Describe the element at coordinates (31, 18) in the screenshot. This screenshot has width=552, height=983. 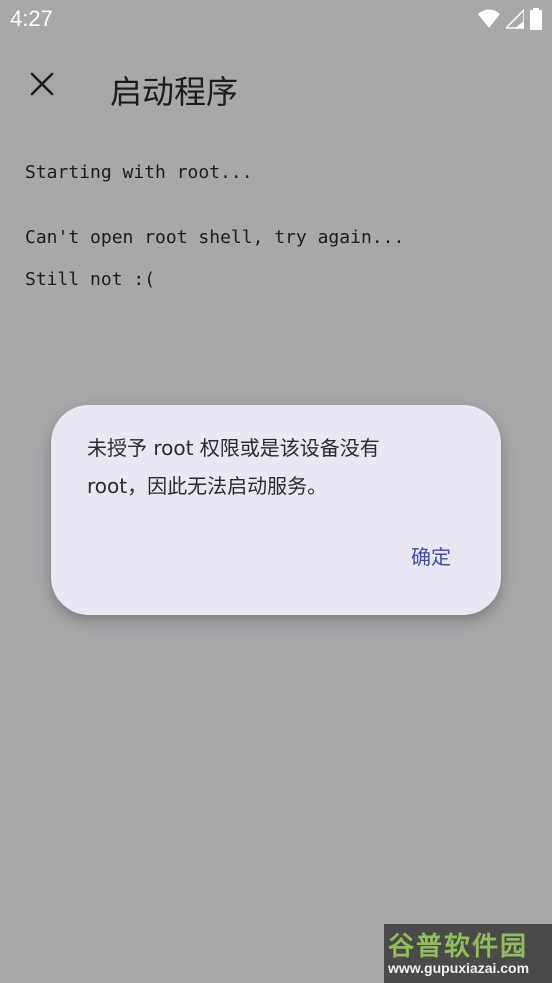
I see `status-time: 4:27` at that location.